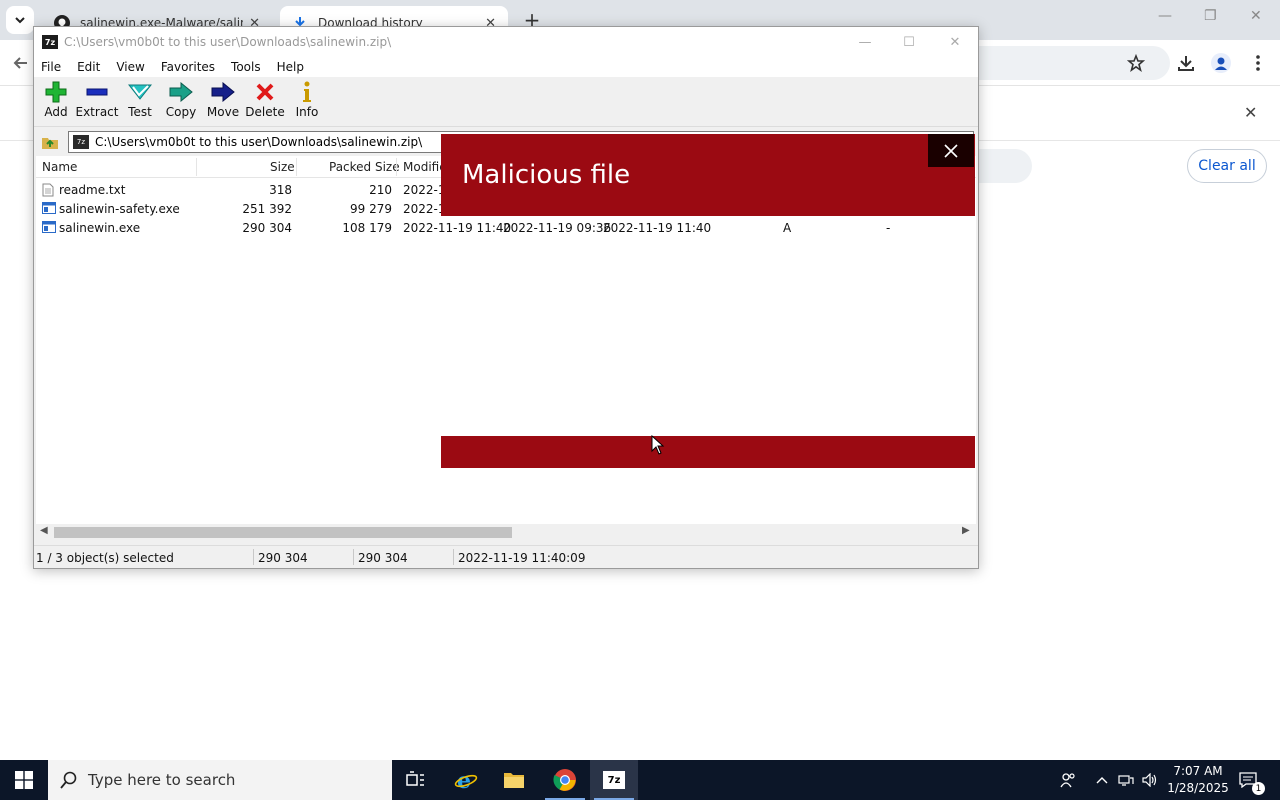  I want to click on move-icon, so click(223, 92).